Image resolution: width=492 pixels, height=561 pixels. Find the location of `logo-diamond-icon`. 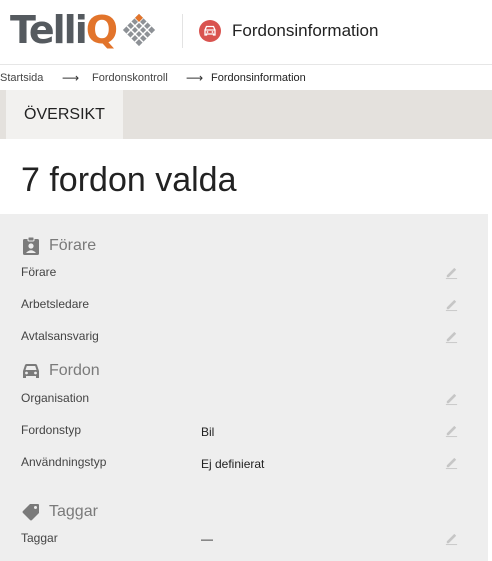

logo-diamond-icon is located at coordinates (139, 30).